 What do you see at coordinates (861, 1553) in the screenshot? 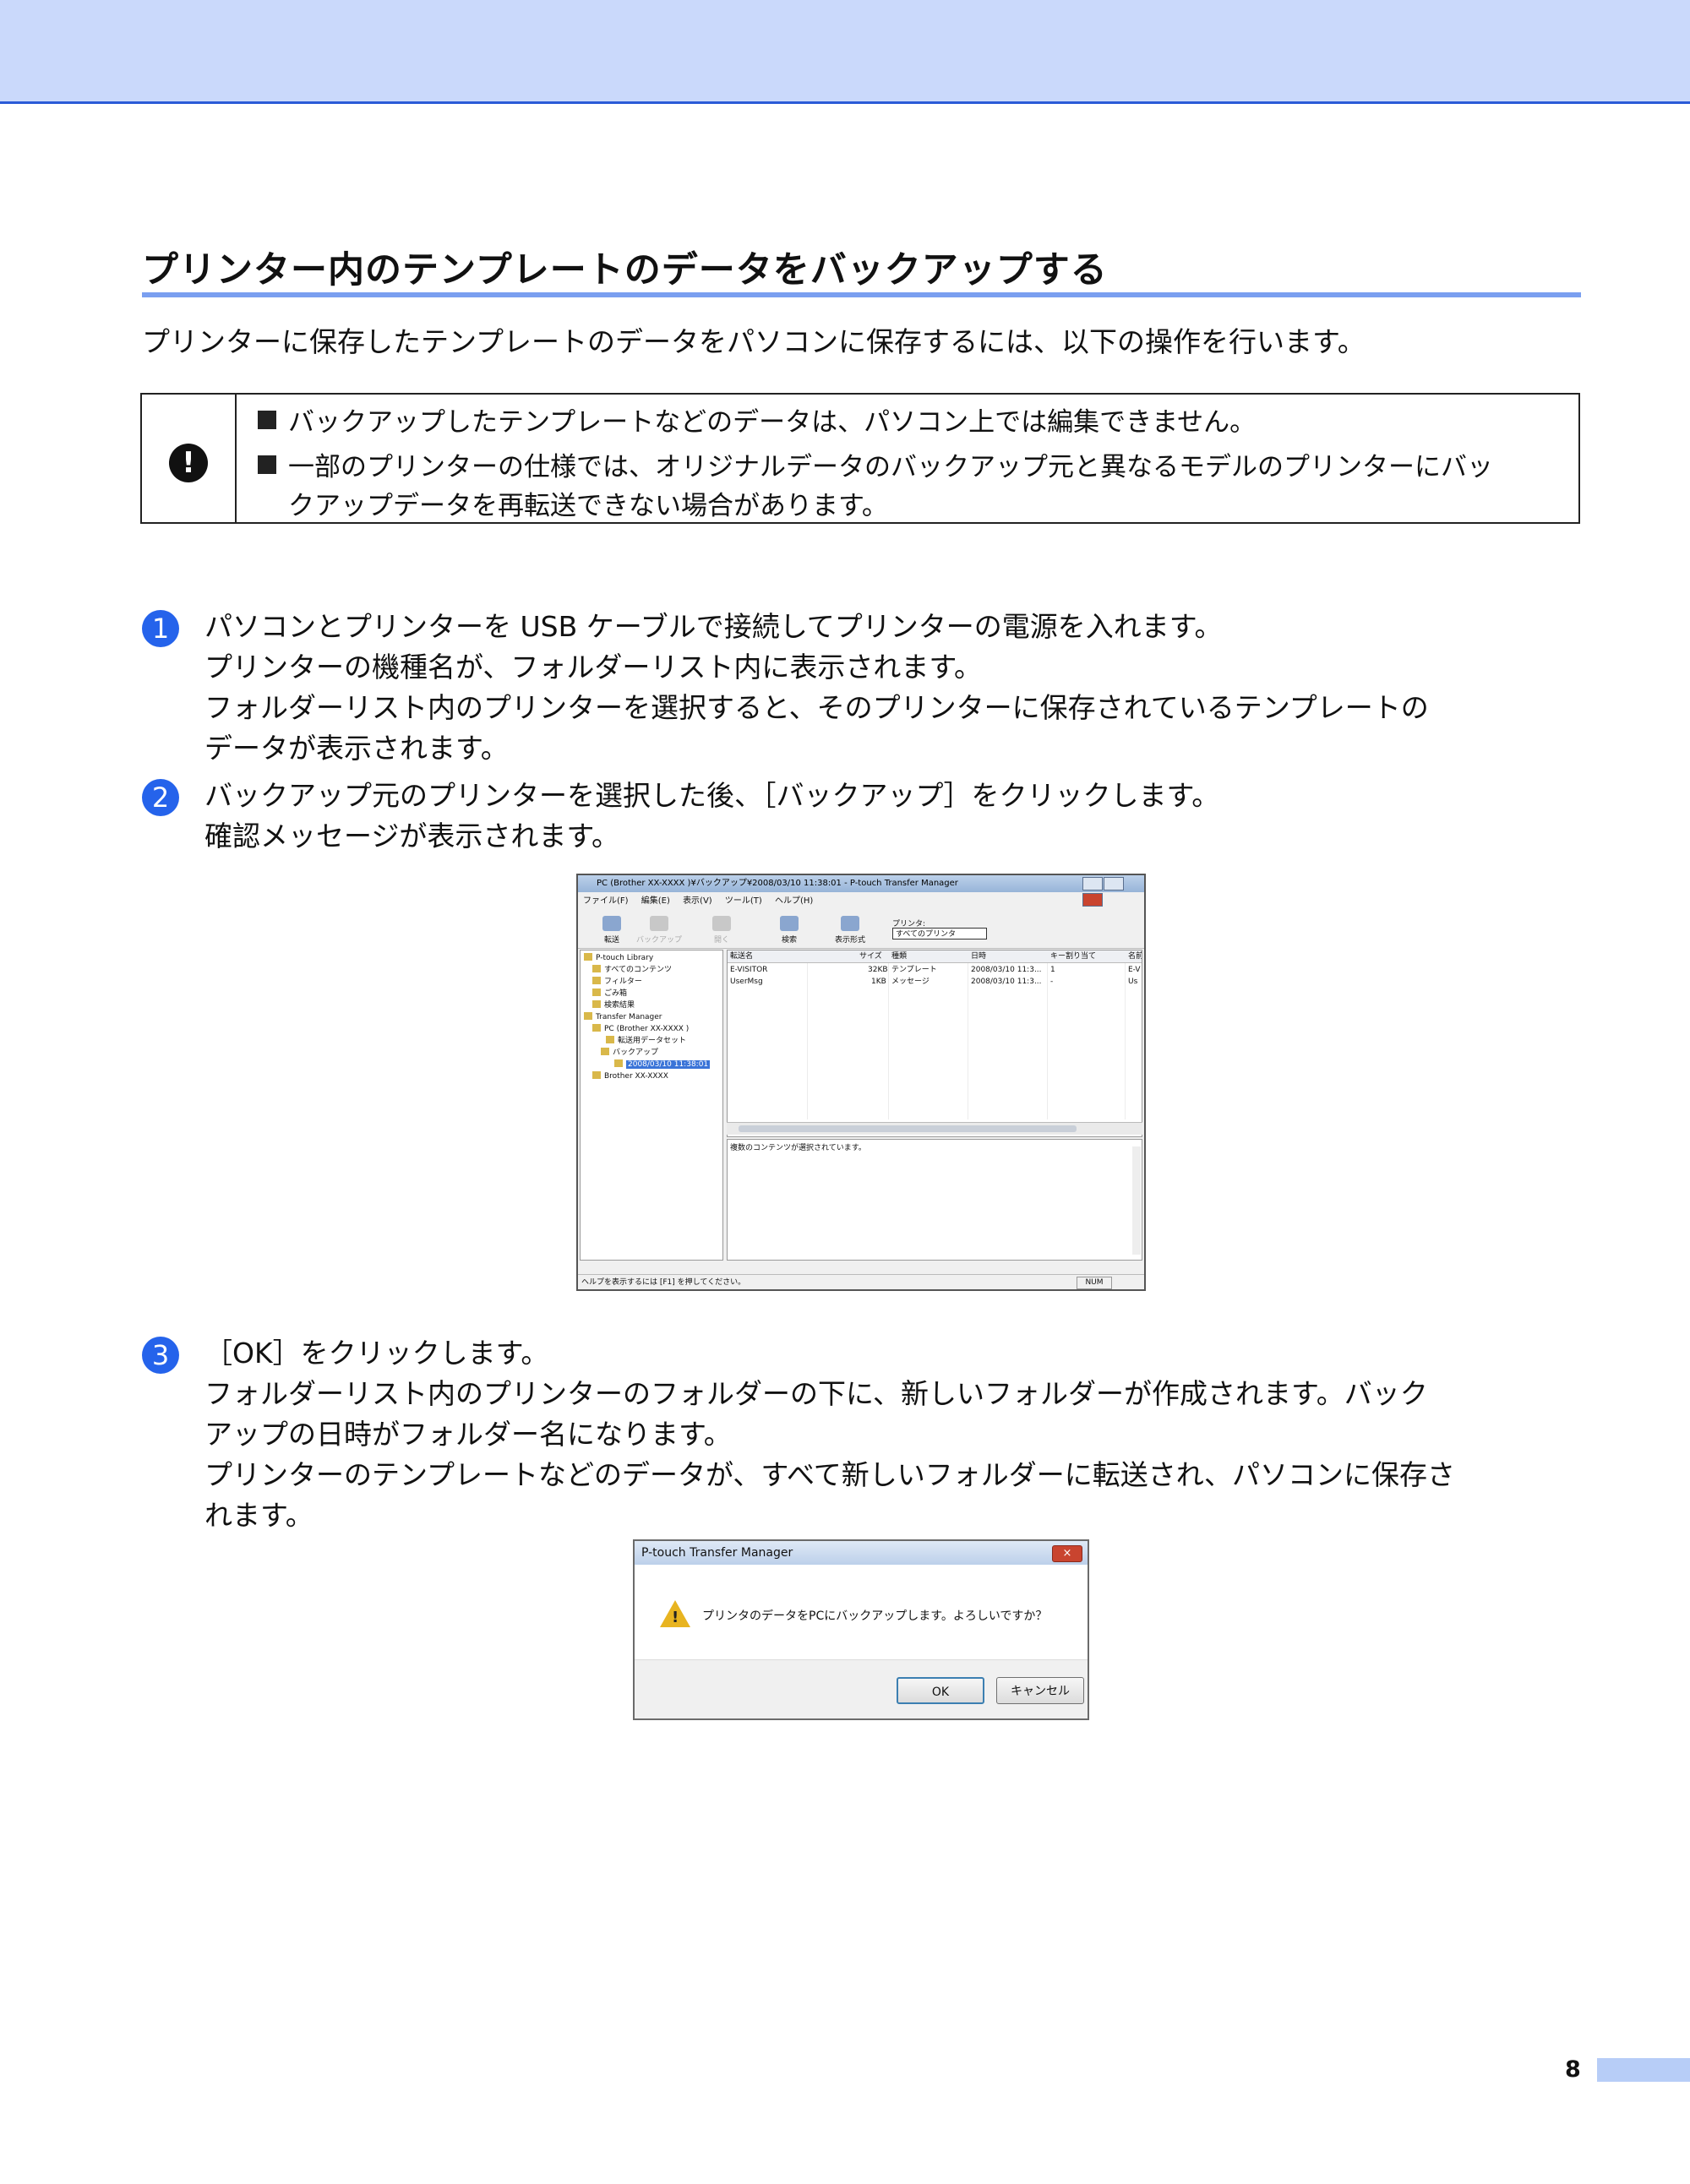
I see `dialog-title: P-touch Transfer Manager` at bounding box center [861, 1553].